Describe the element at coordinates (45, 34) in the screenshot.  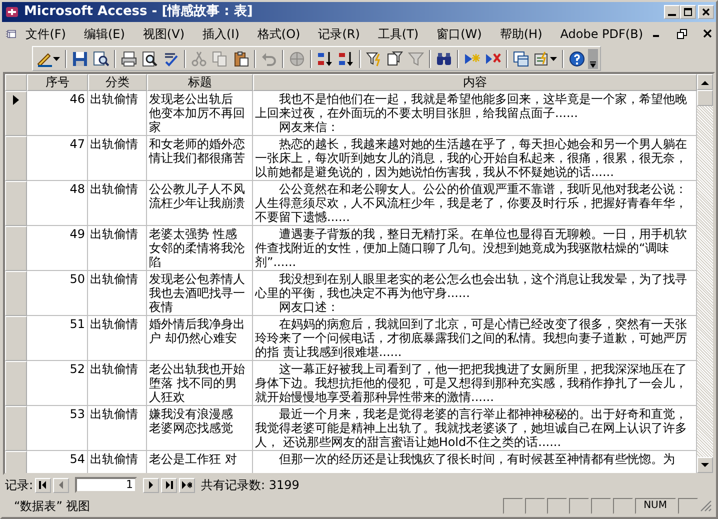
I see `menu-item: 文件(F)` at that location.